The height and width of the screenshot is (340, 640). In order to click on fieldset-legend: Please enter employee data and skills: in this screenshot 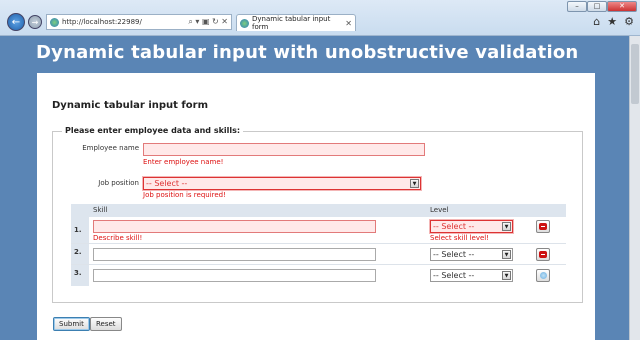, I will do `click(153, 130)`.